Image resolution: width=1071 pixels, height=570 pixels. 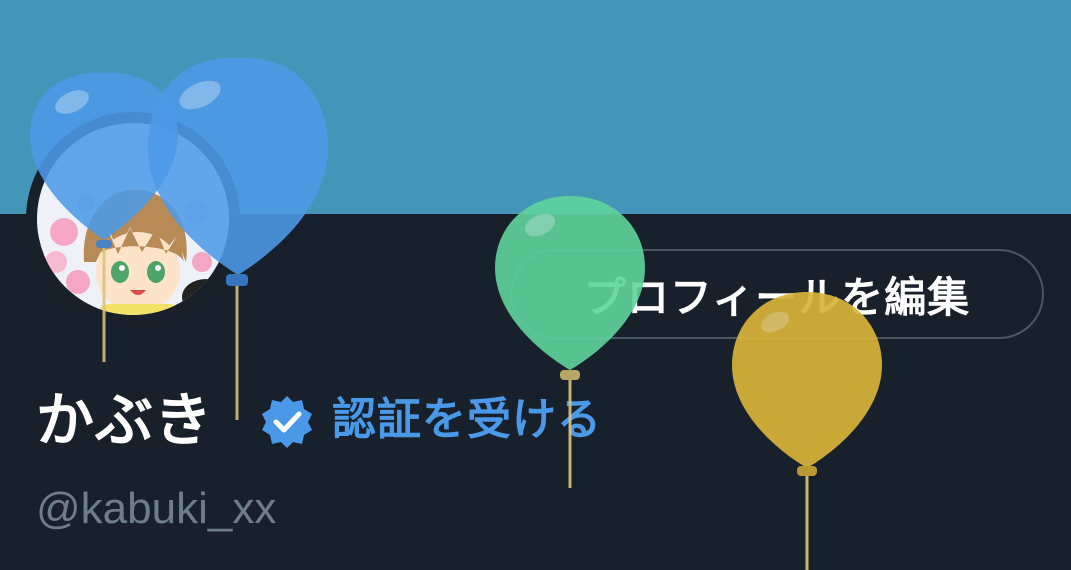 What do you see at coordinates (467, 420) in the screenshot?
I see `get-verified-link: 認証を受ける` at bounding box center [467, 420].